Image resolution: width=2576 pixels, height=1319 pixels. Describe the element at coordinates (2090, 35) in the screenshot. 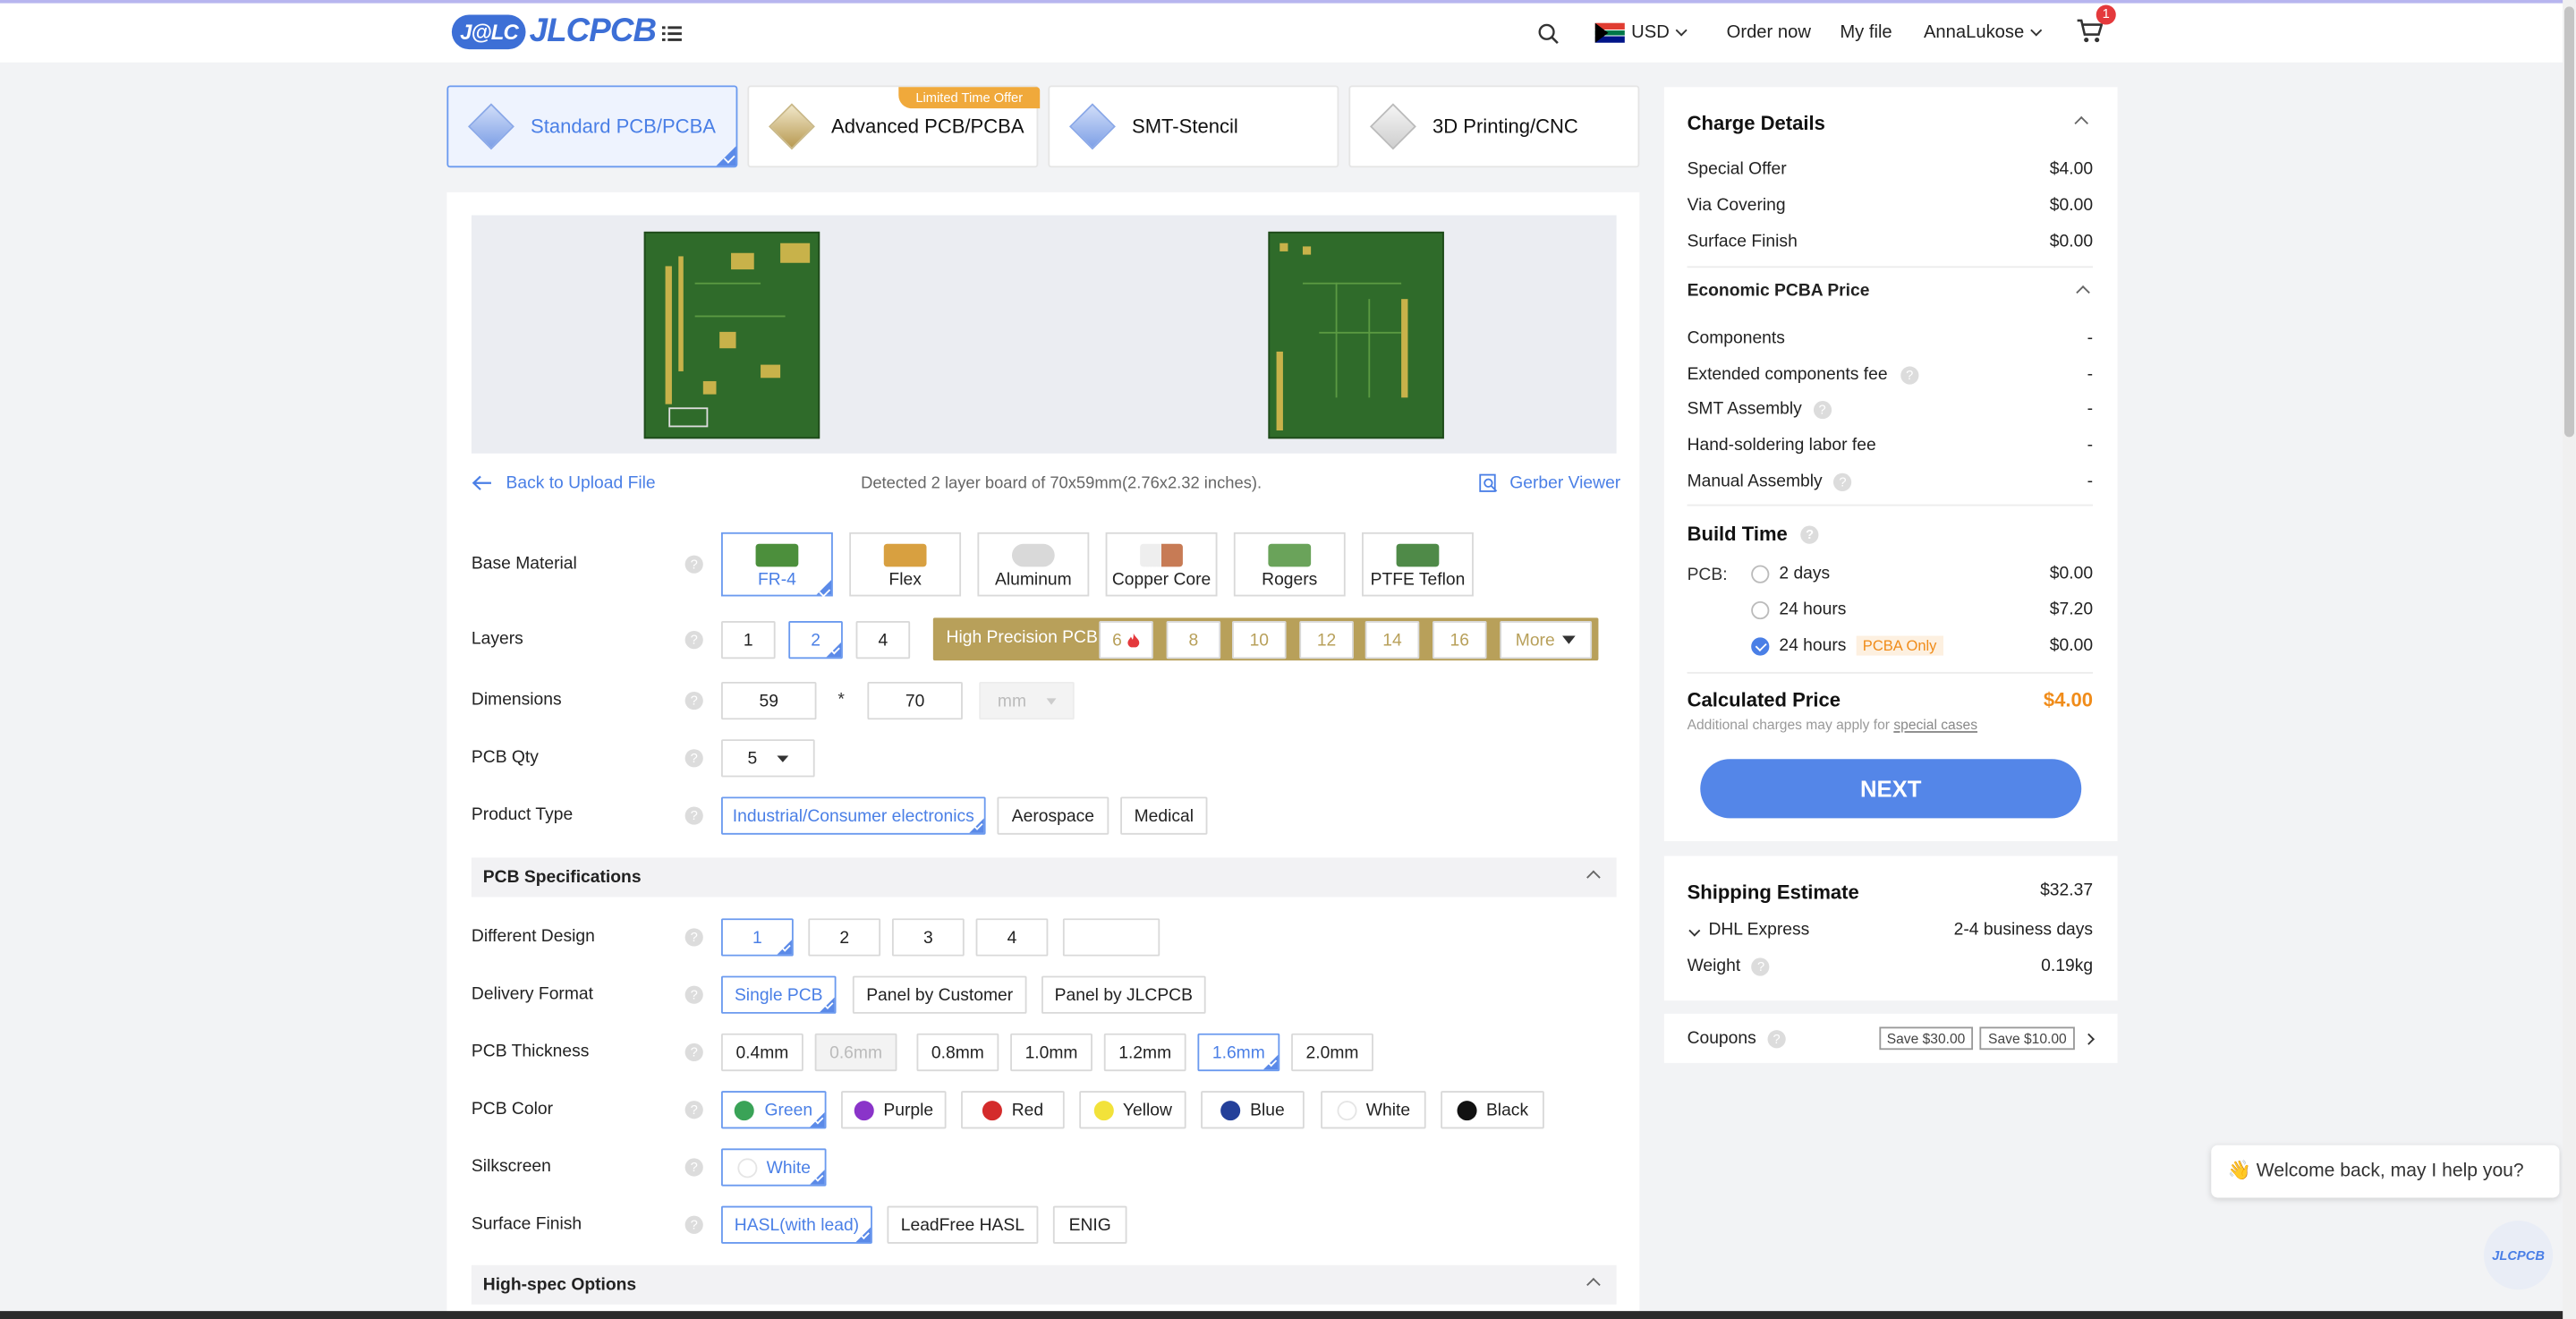

I see `cart-icon` at that location.